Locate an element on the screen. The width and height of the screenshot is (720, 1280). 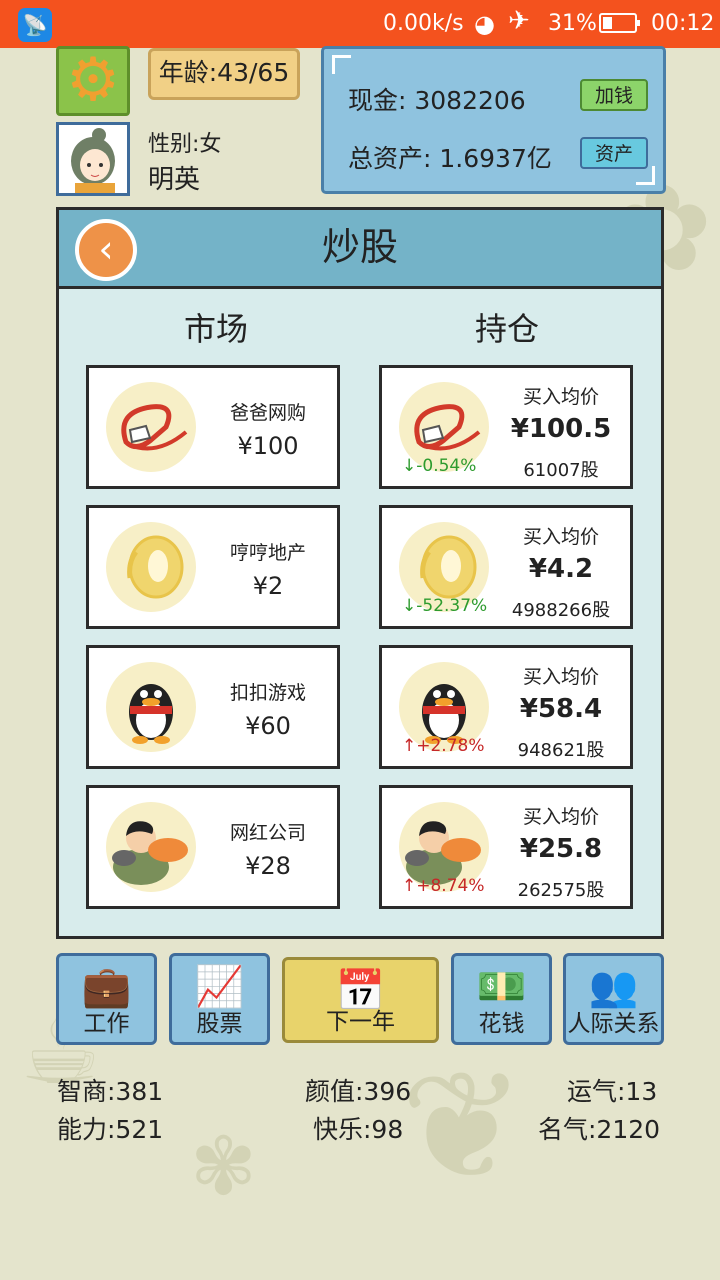
stock-name: 网红公司 is located at coordinates (267, 833).